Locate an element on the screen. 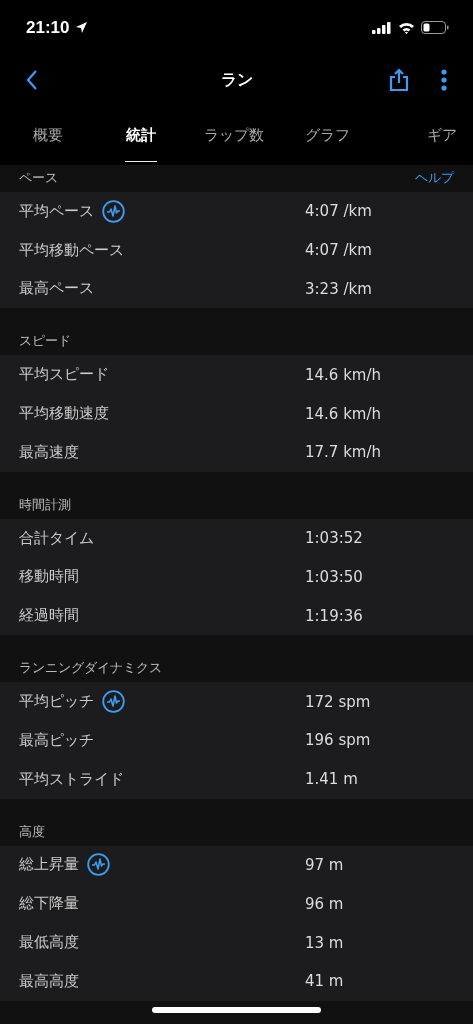 The image size is (473, 1024). back-button is located at coordinates (32, 80).